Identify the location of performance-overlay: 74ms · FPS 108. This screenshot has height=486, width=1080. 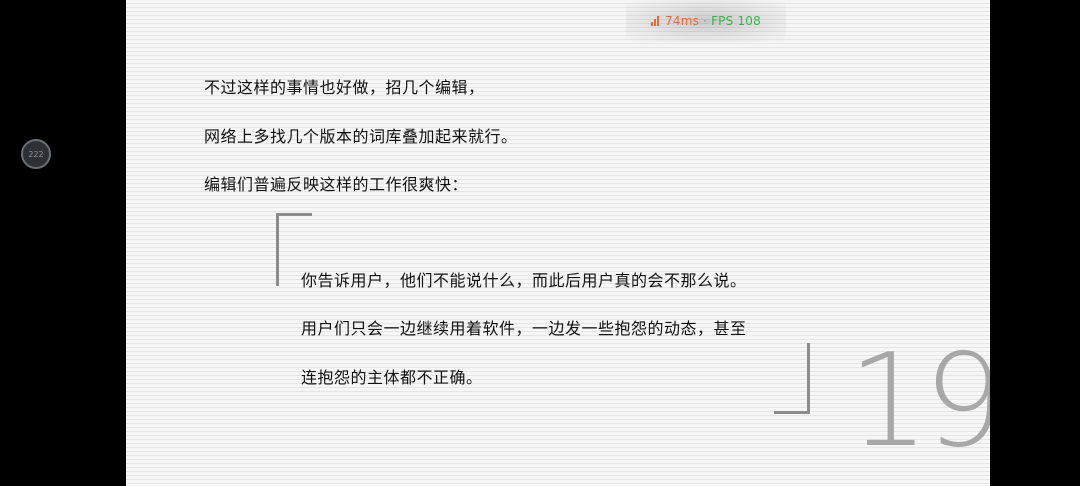
(706, 21).